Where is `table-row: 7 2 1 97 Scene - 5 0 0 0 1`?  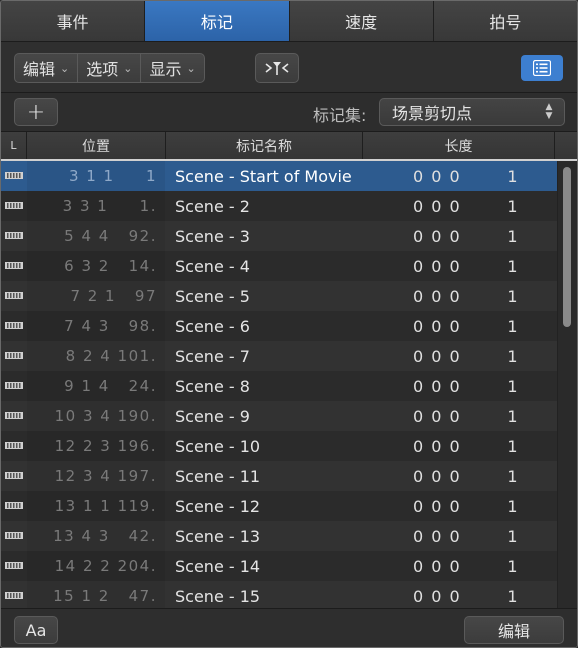
table-row: 7 2 1 97 Scene - 5 0 0 0 1 is located at coordinates (279, 296).